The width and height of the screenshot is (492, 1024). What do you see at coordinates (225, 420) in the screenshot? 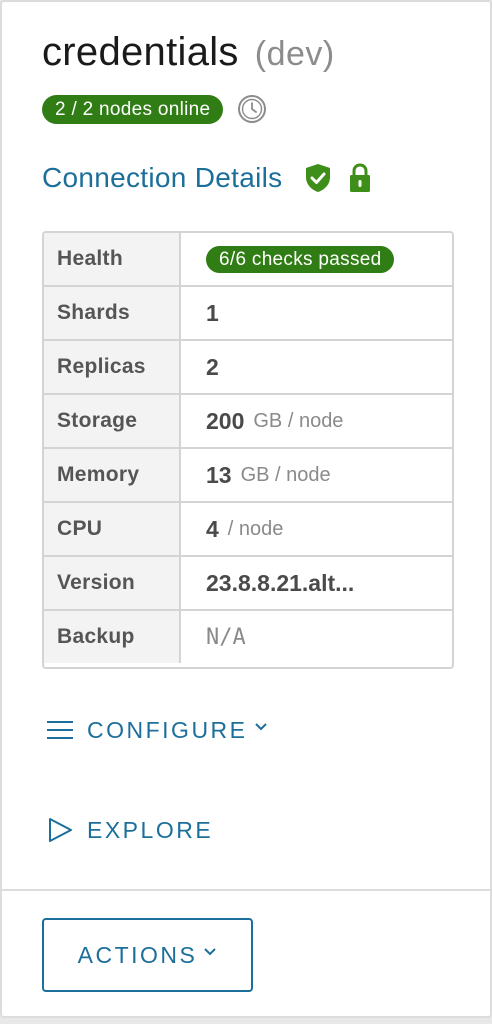
I see `storage-value: 200` at bounding box center [225, 420].